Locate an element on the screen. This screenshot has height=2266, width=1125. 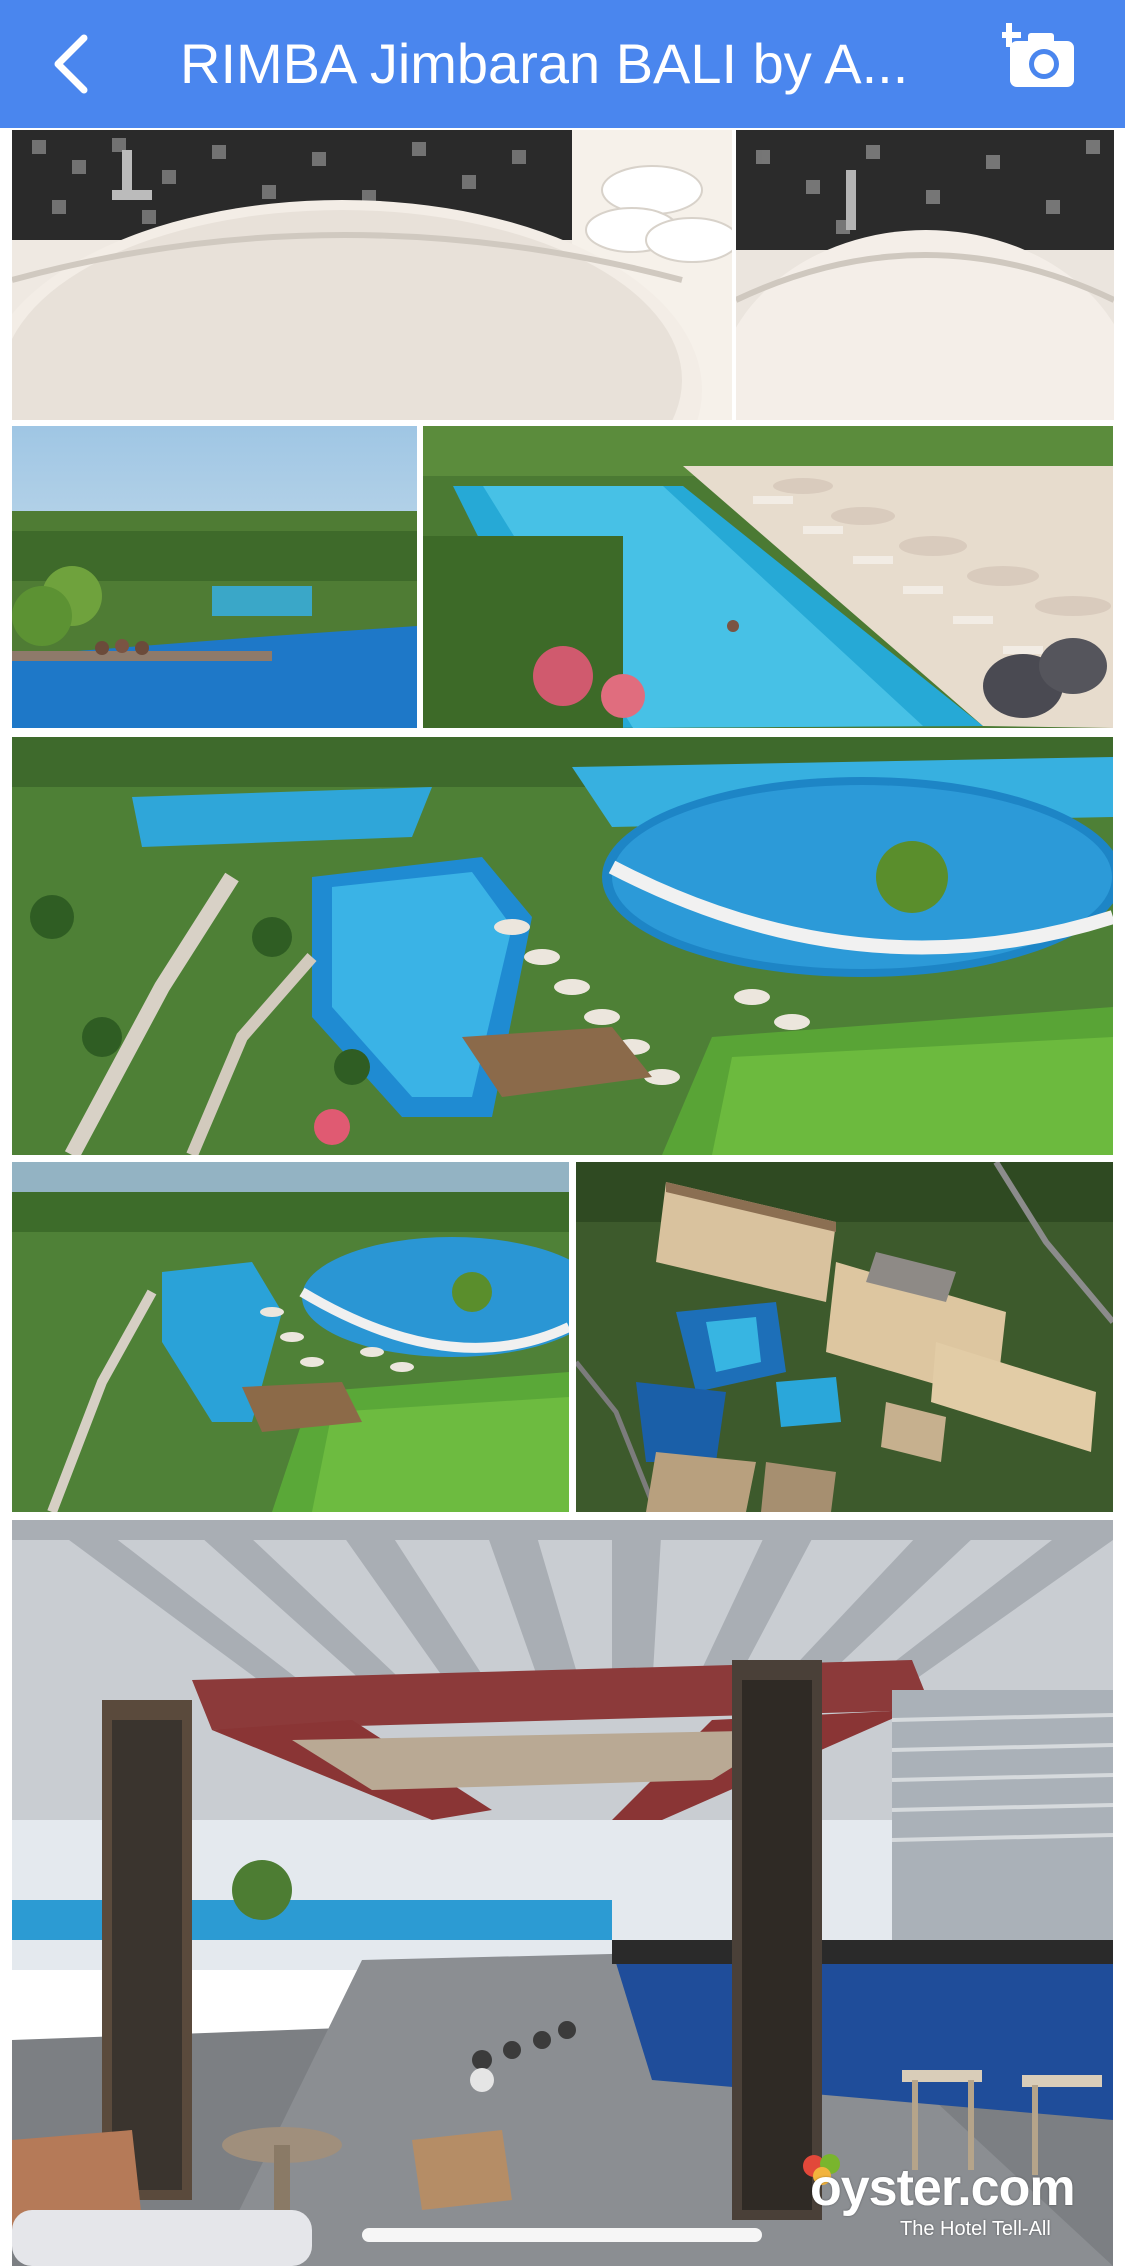
chevron-left-icon is located at coordinates (71, 64).